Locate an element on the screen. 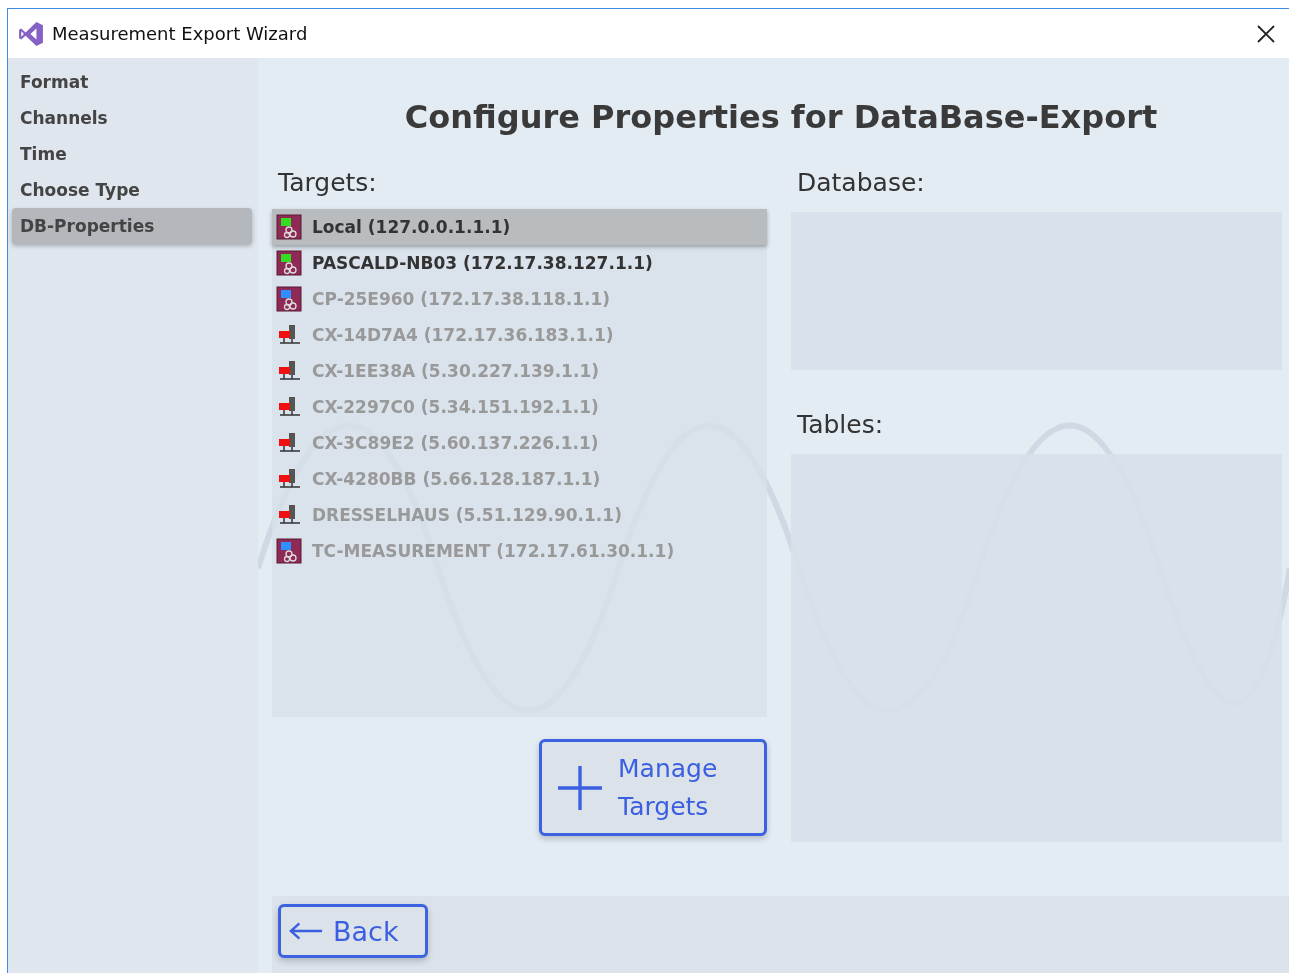 The image size is (1289, 973). manage-targets-button: Manage Targets is located at coordinates (653, 787).